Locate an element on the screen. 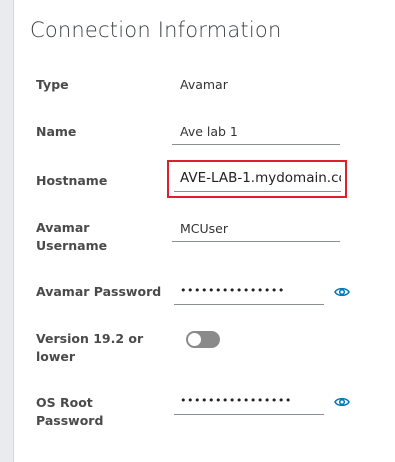 The width and height of the screenshot is (395, 462). hostname-input is located at coordinates (257, 178).